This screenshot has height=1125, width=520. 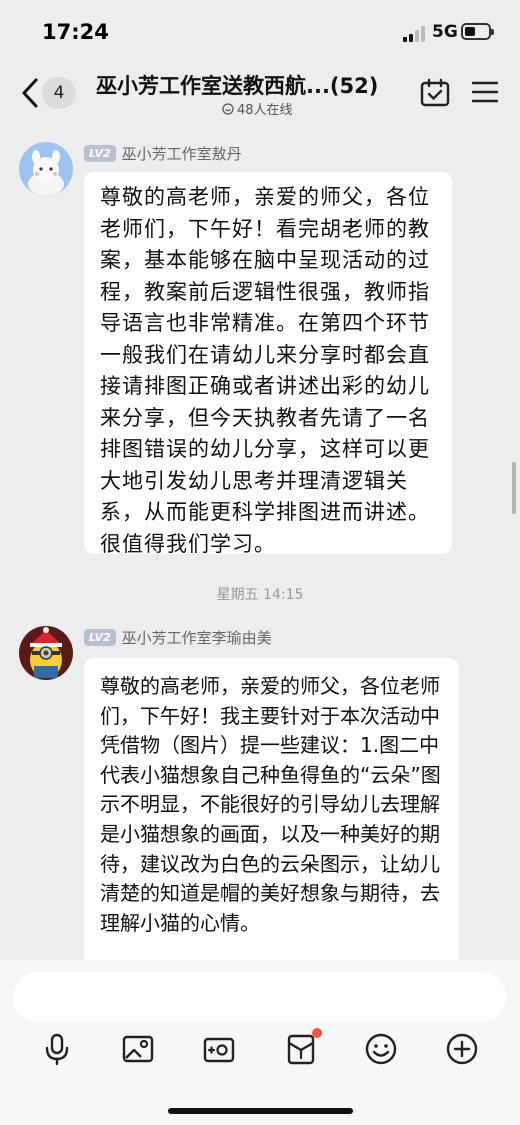 What do you see at coordinates (196, 638) in the screenshot?
I see `sender-name-label: 巫小芳工作室李瑜由美` at bounding box center [196, 638].